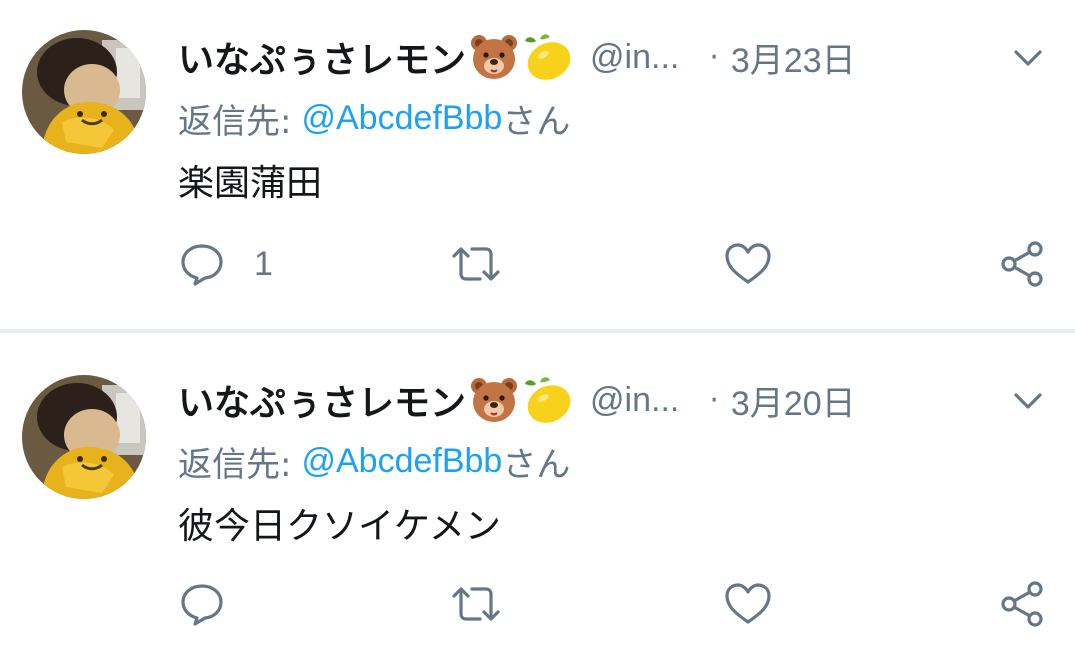 Image resolution: width=1075 pixels, height=667 pixels. I want to click on tweet-actions: 1, so click(537, 264).